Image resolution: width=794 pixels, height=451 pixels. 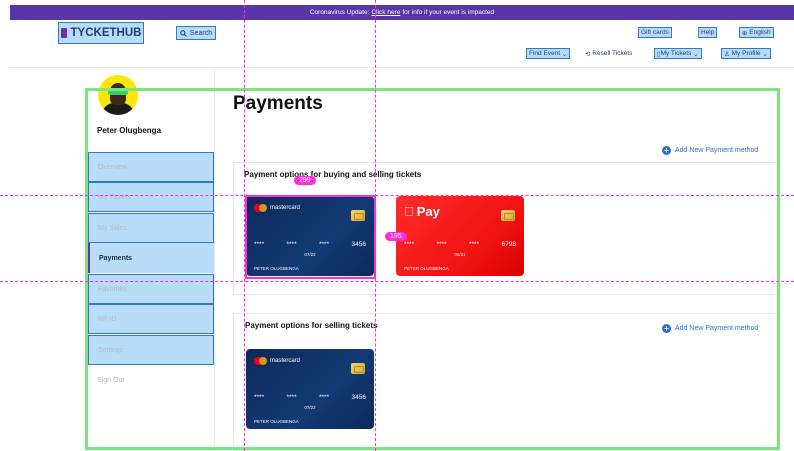 What do you see at coordinates (745, 33) in the screenshot?
I see `globe-icon: ⊕` at bounding box center [745, 33].